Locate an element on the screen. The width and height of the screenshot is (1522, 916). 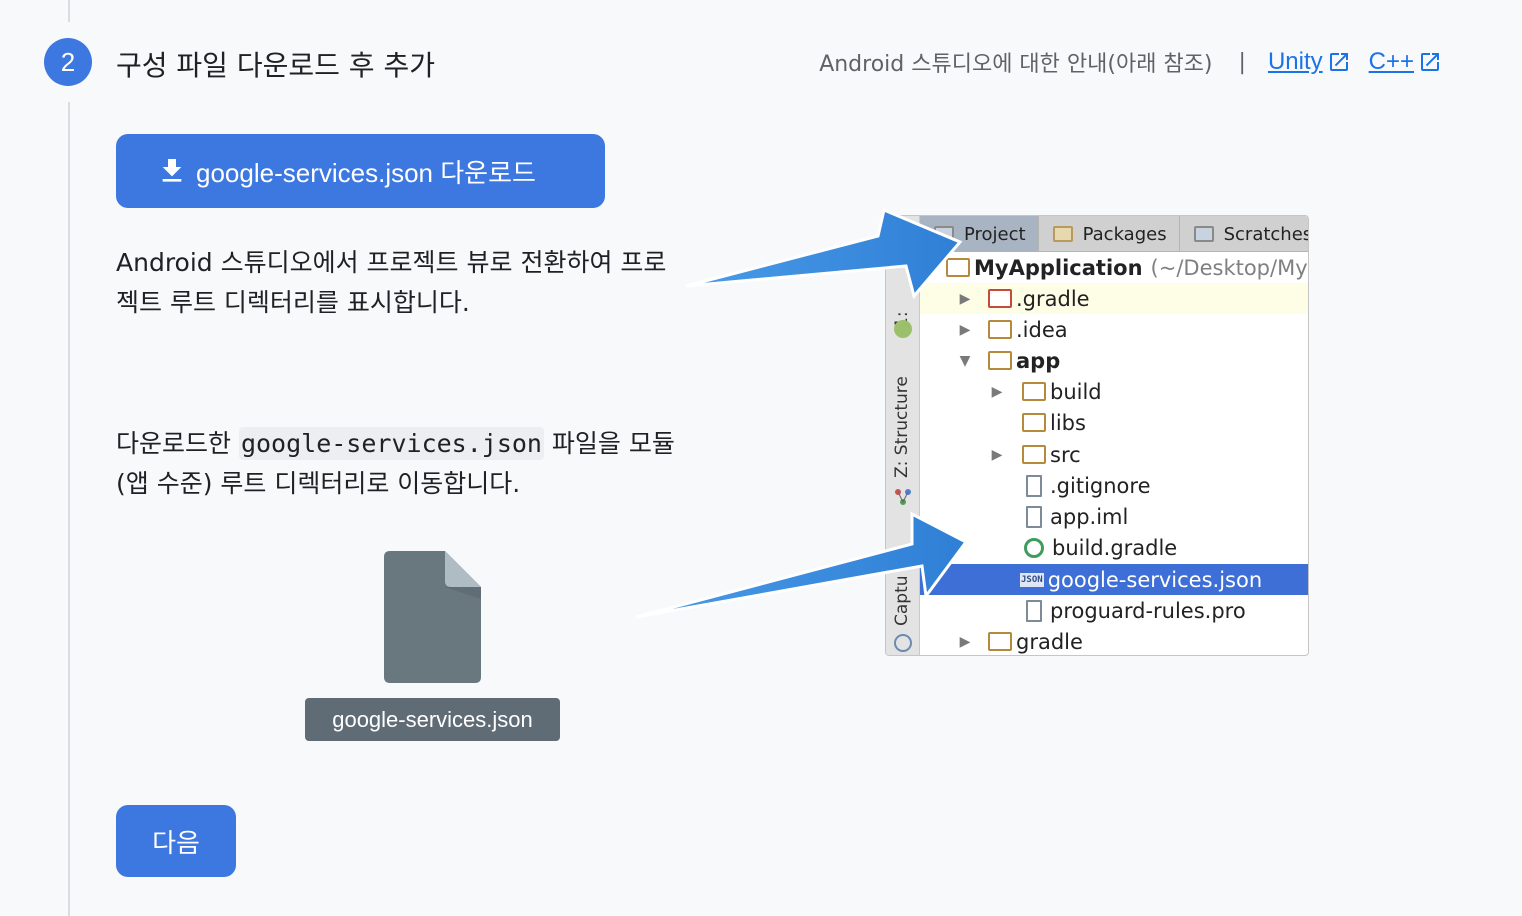
root-name: MyApplication is located at coordinates (1058, 267).